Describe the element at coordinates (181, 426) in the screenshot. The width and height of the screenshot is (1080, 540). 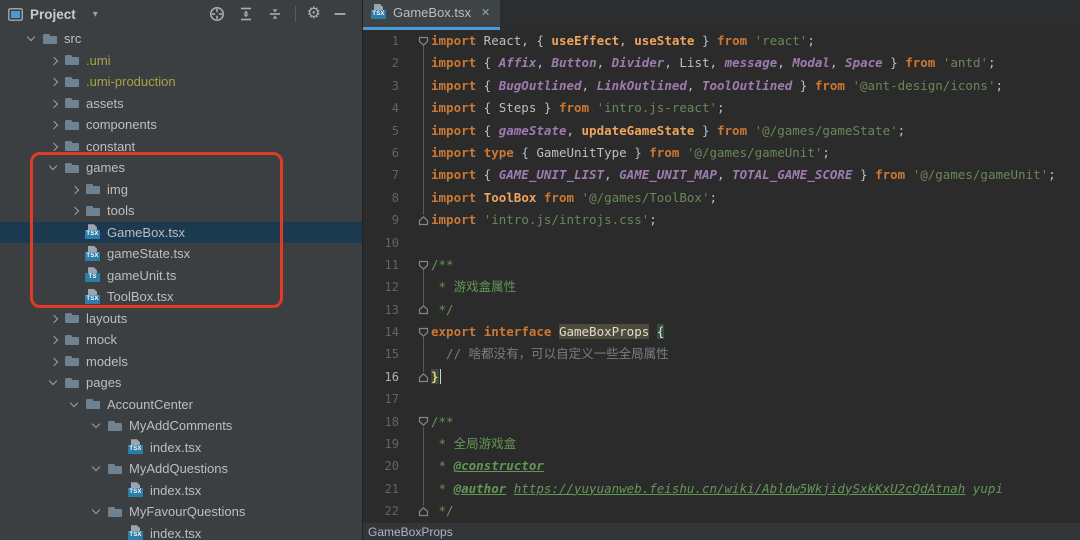
I see `tree-row-myaddcomments: MyAddComments` at that location.